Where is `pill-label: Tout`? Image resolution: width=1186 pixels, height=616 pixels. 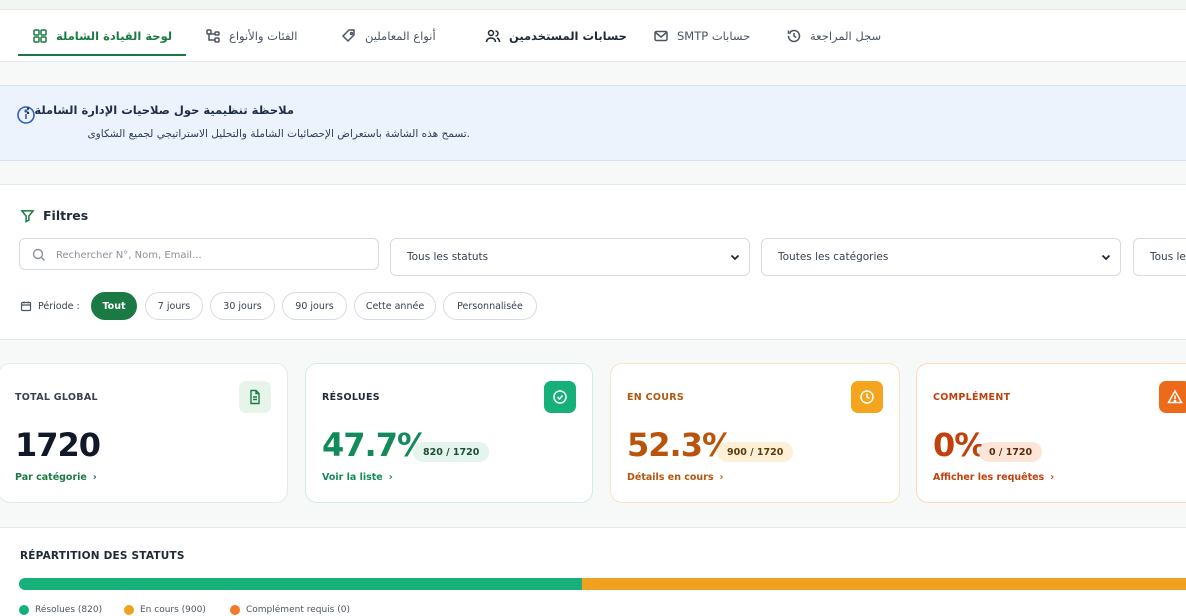 pill-label: Tout is located at coordinates (114, 306).